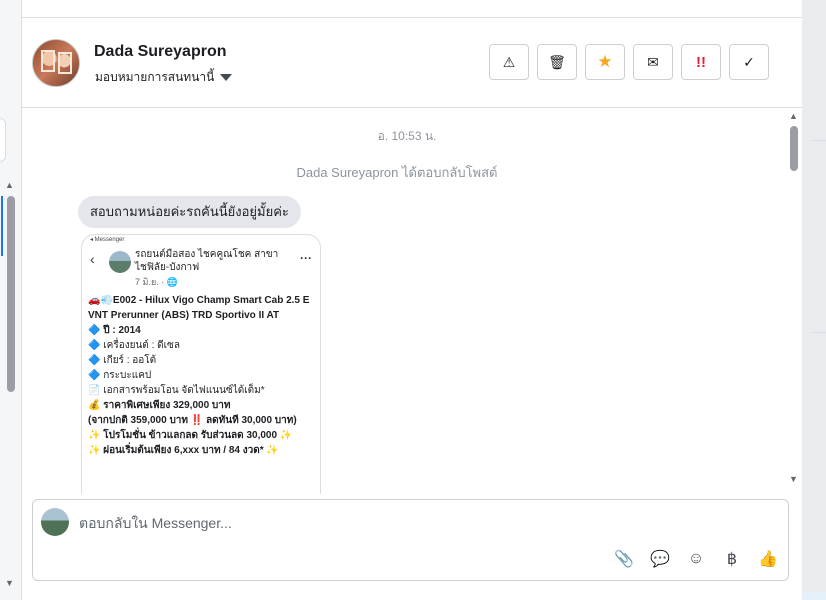 This screenshot has height=600, width=826. I want to click on payment-button: ฿, so click(732, 559).